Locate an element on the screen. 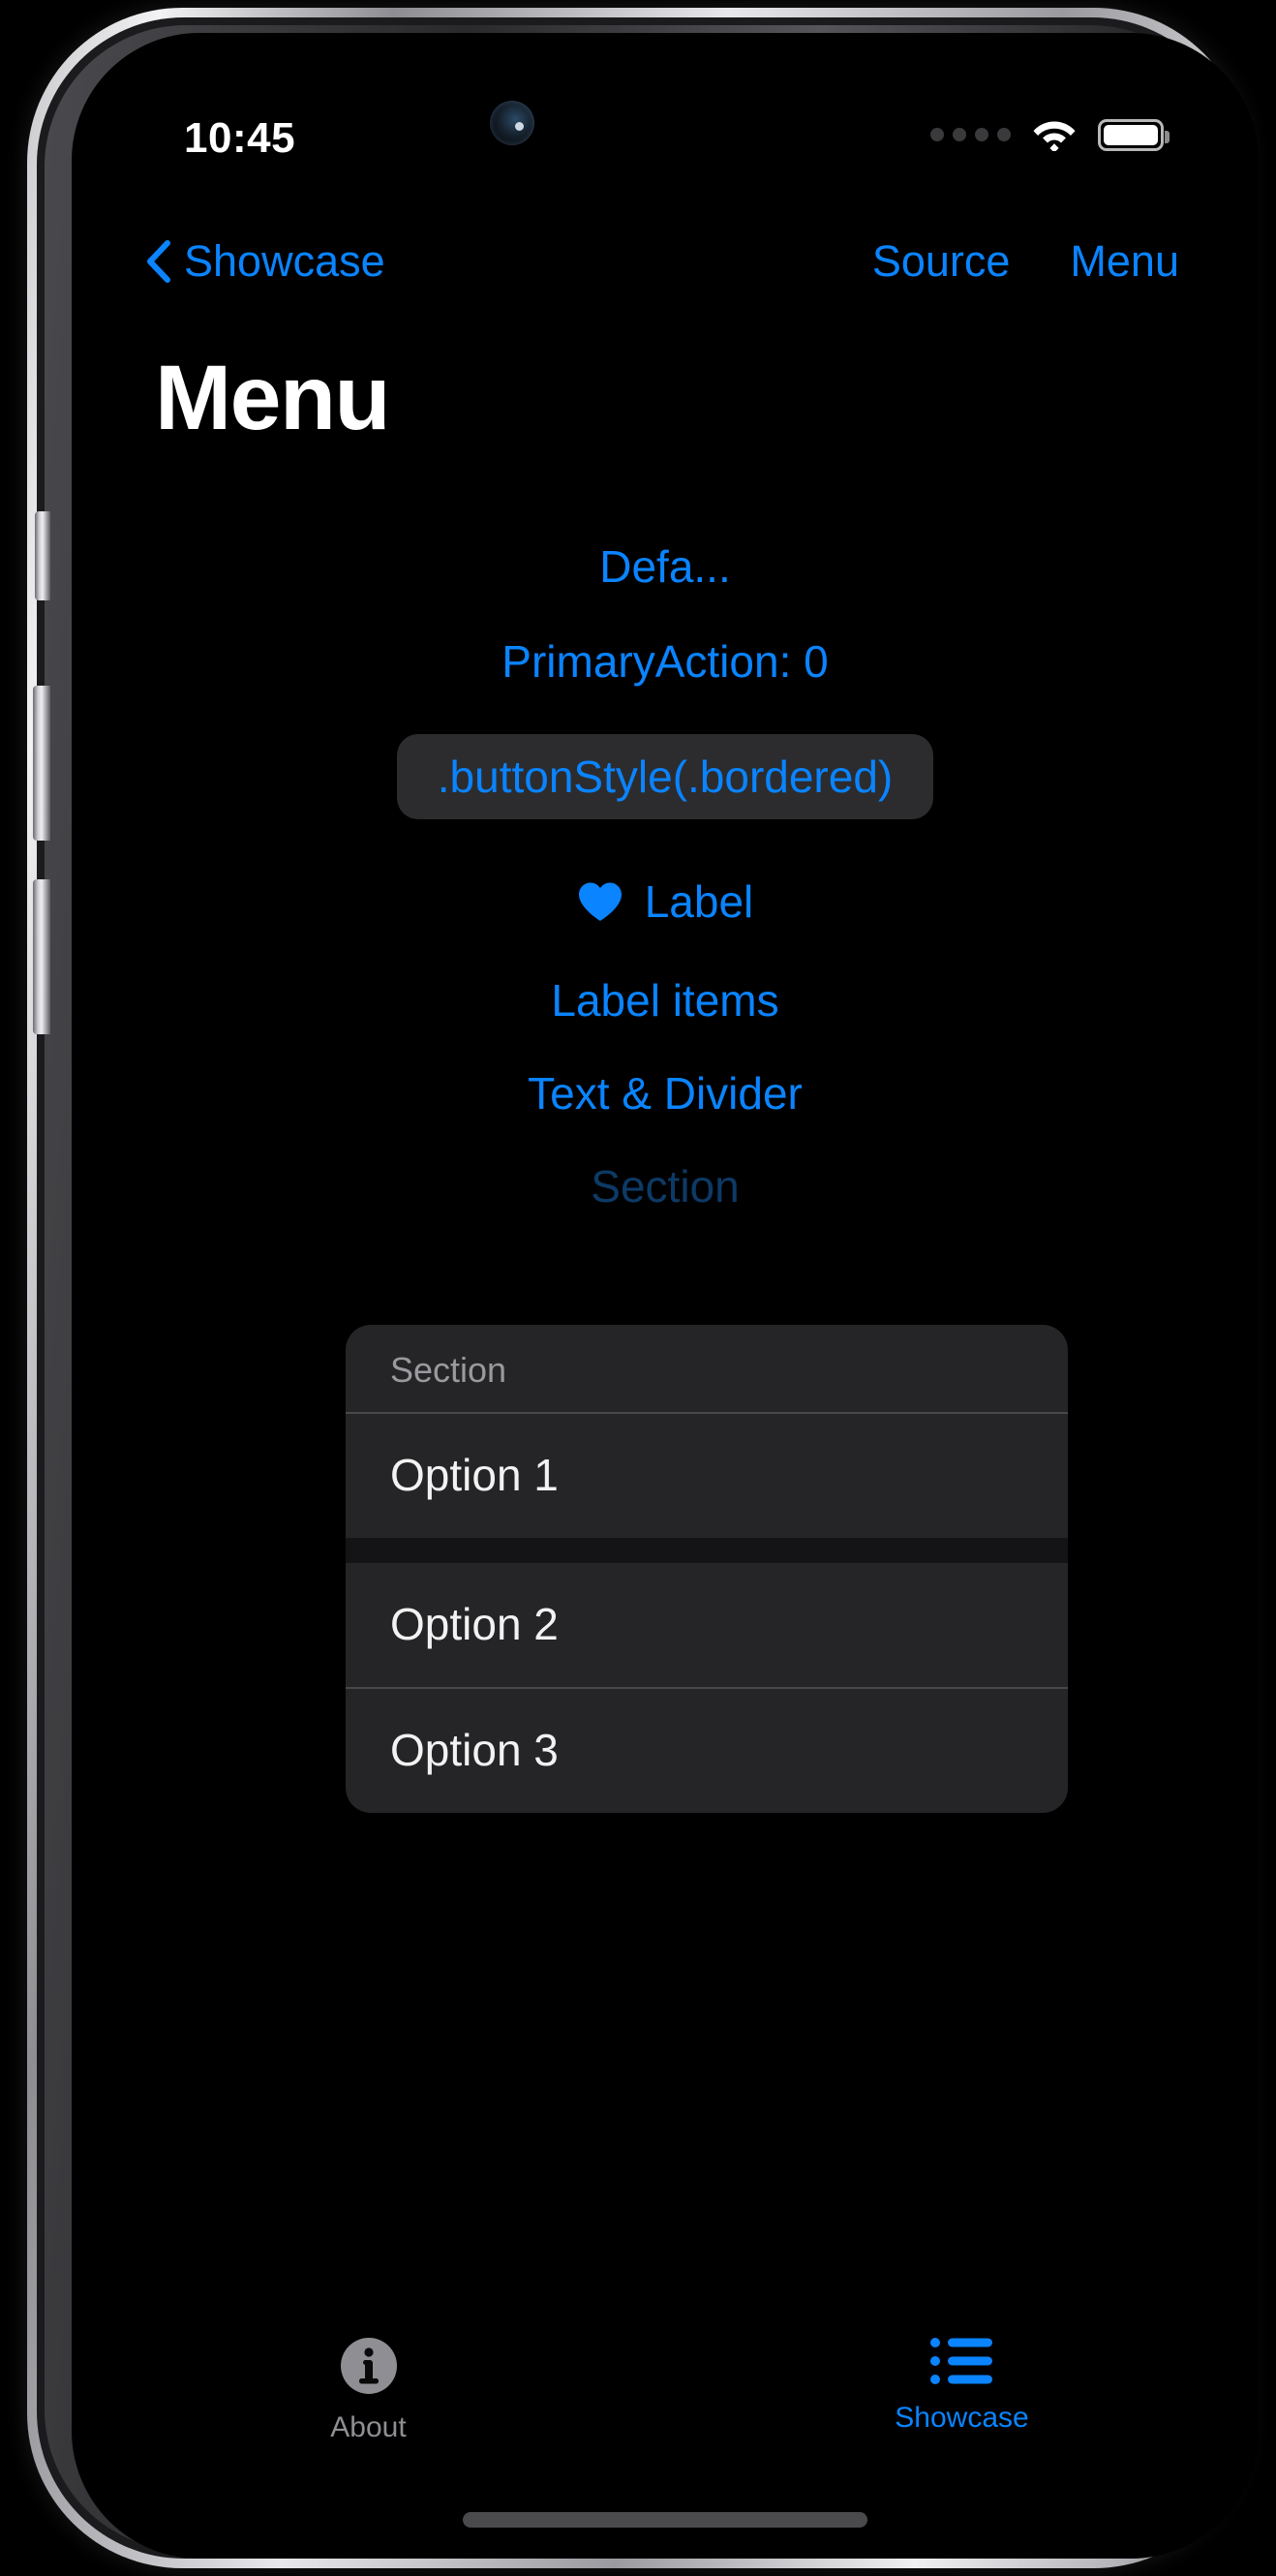  status-bar: 10:45 is located at coordinates (665, 110).